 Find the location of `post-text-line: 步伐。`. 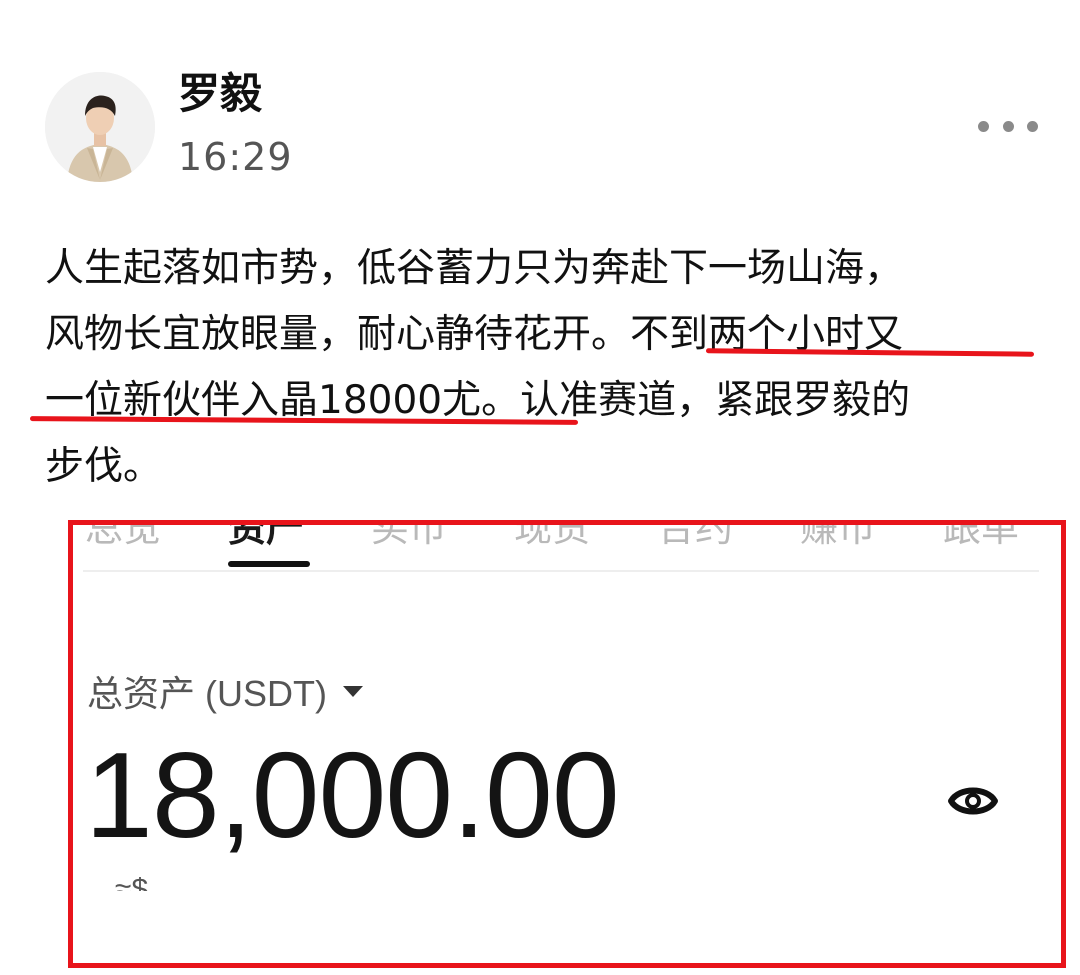

post-text-line: 步伐。 is located at coordinates (104, 466).